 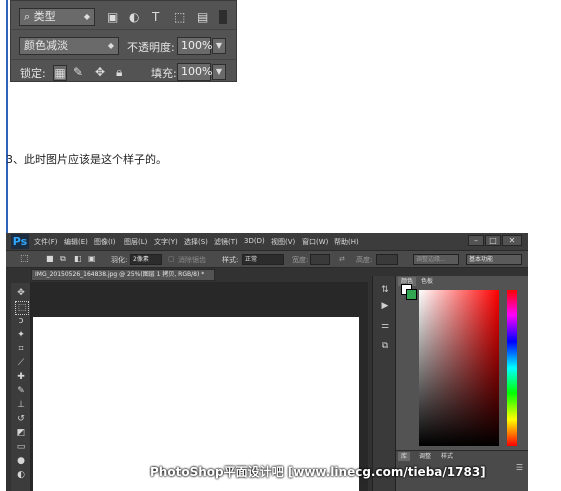 I want to click on menu-edit: 编辑(E), so click(x=76, y=242).